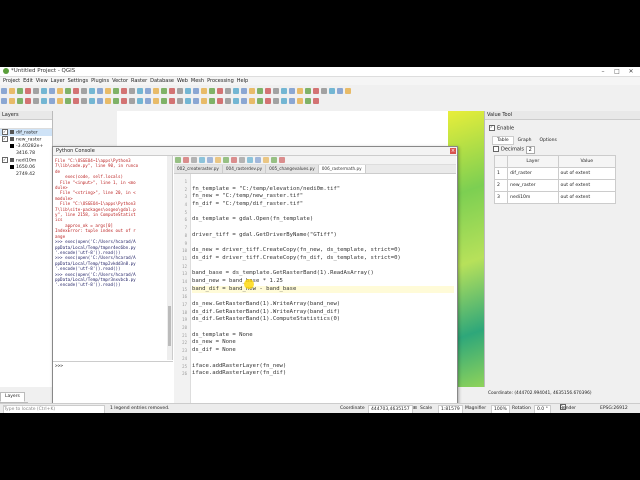  What do you see at coordinates (292, 169) in the screenshot?
I see `editor-tab: 005_changevalues.py` at bounding box center [292, 169].